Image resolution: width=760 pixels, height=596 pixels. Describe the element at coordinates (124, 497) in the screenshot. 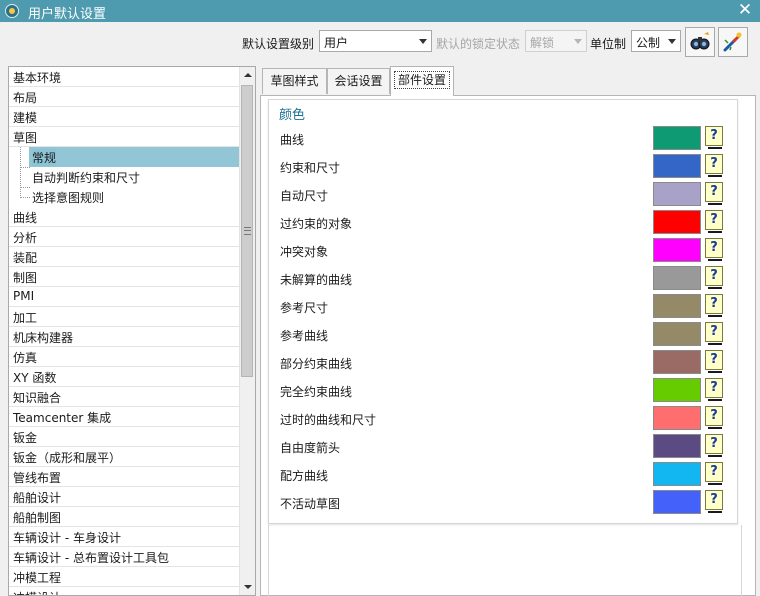

I see `tree-item: 船舶设计` at that location.